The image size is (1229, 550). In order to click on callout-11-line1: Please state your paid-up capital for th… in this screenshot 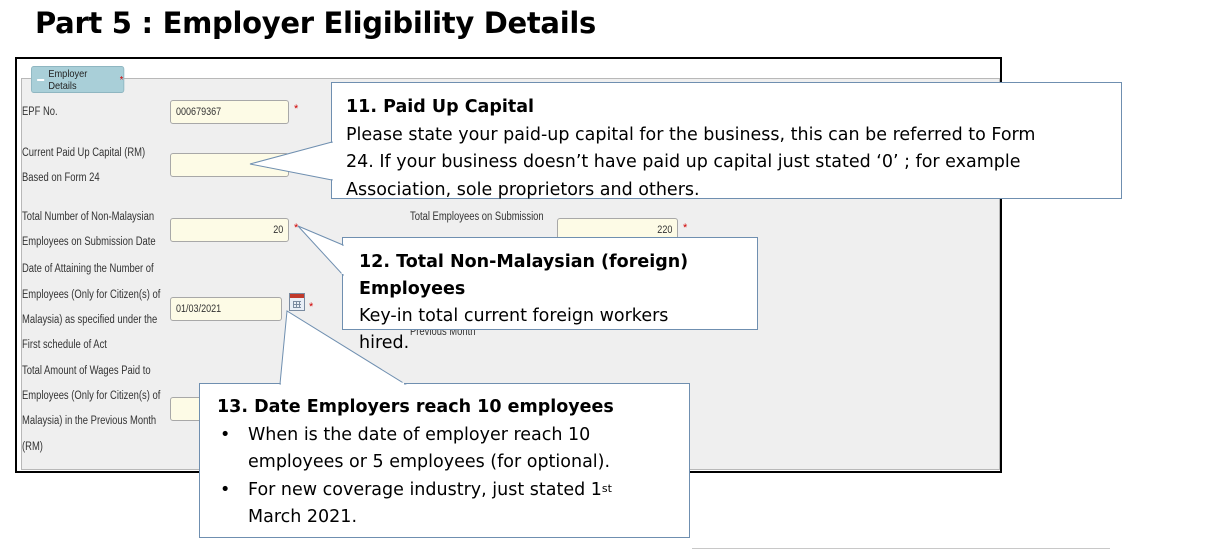, I will do `click(691, 134)`.